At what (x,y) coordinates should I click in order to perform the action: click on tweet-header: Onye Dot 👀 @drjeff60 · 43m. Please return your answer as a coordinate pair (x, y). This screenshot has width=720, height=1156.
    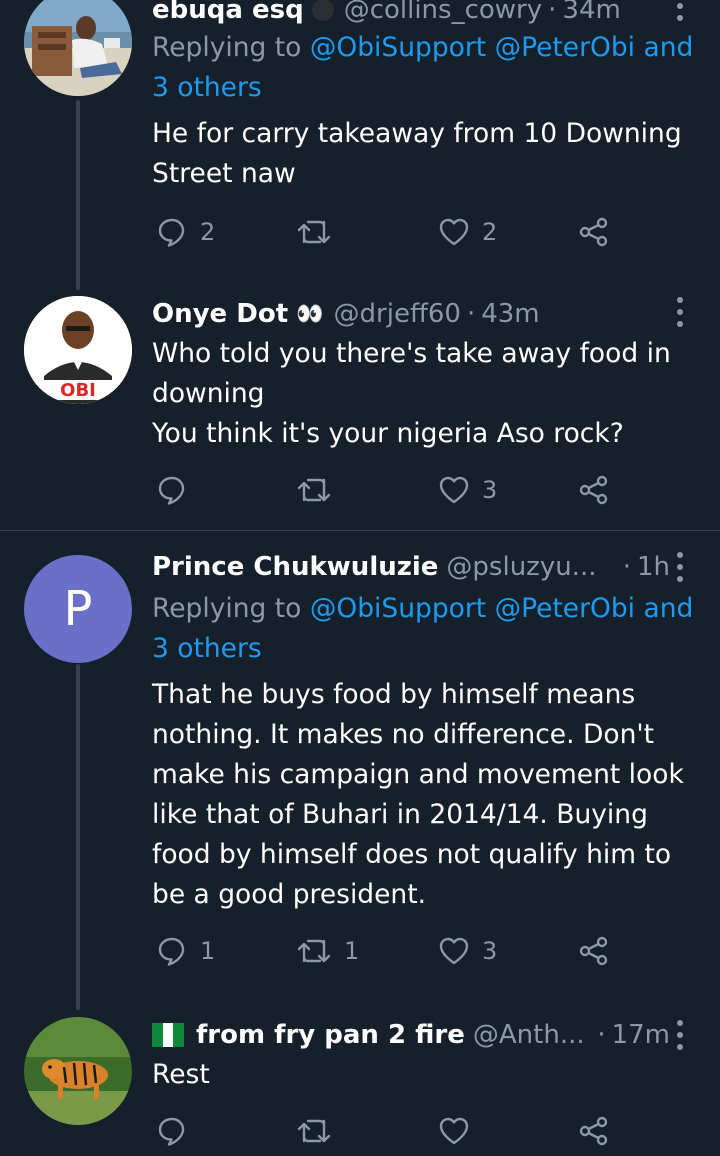
    Looking at the image, I should click on (429, 314).